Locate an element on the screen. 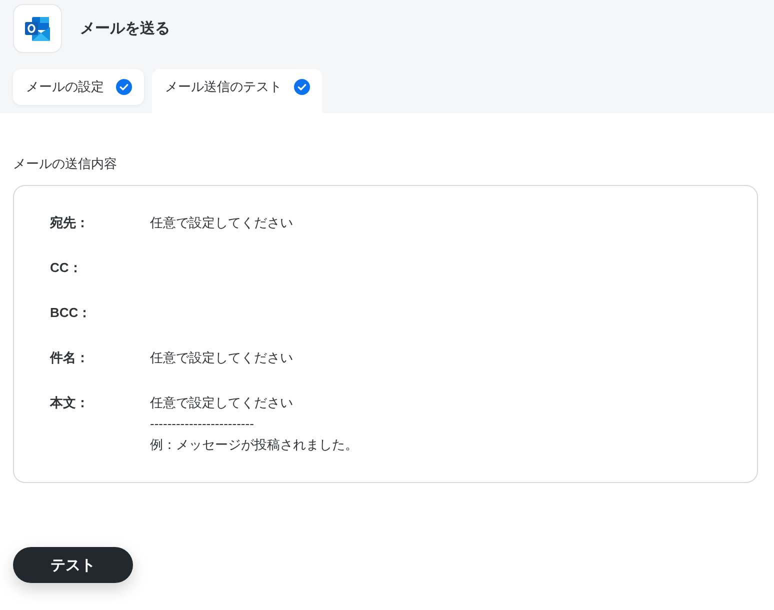  field-label: 宛先： is located at coordinates (70, 223).